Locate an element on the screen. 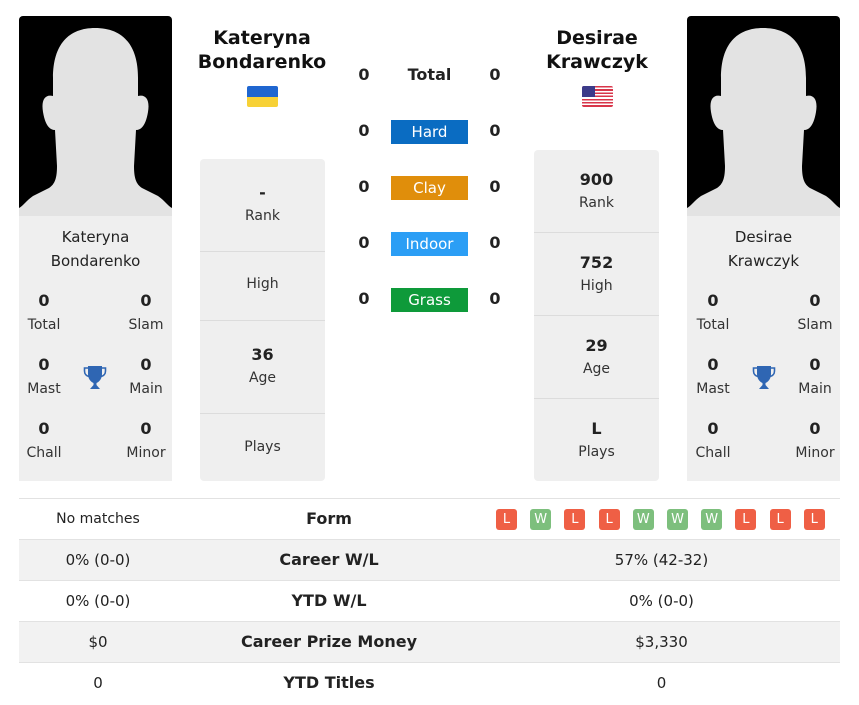 The height and width of the screenshot is (705, 859). career-wl-row: 0% (0-0) Career W/L 57% (42-32) is located at coordinates (429, 559).